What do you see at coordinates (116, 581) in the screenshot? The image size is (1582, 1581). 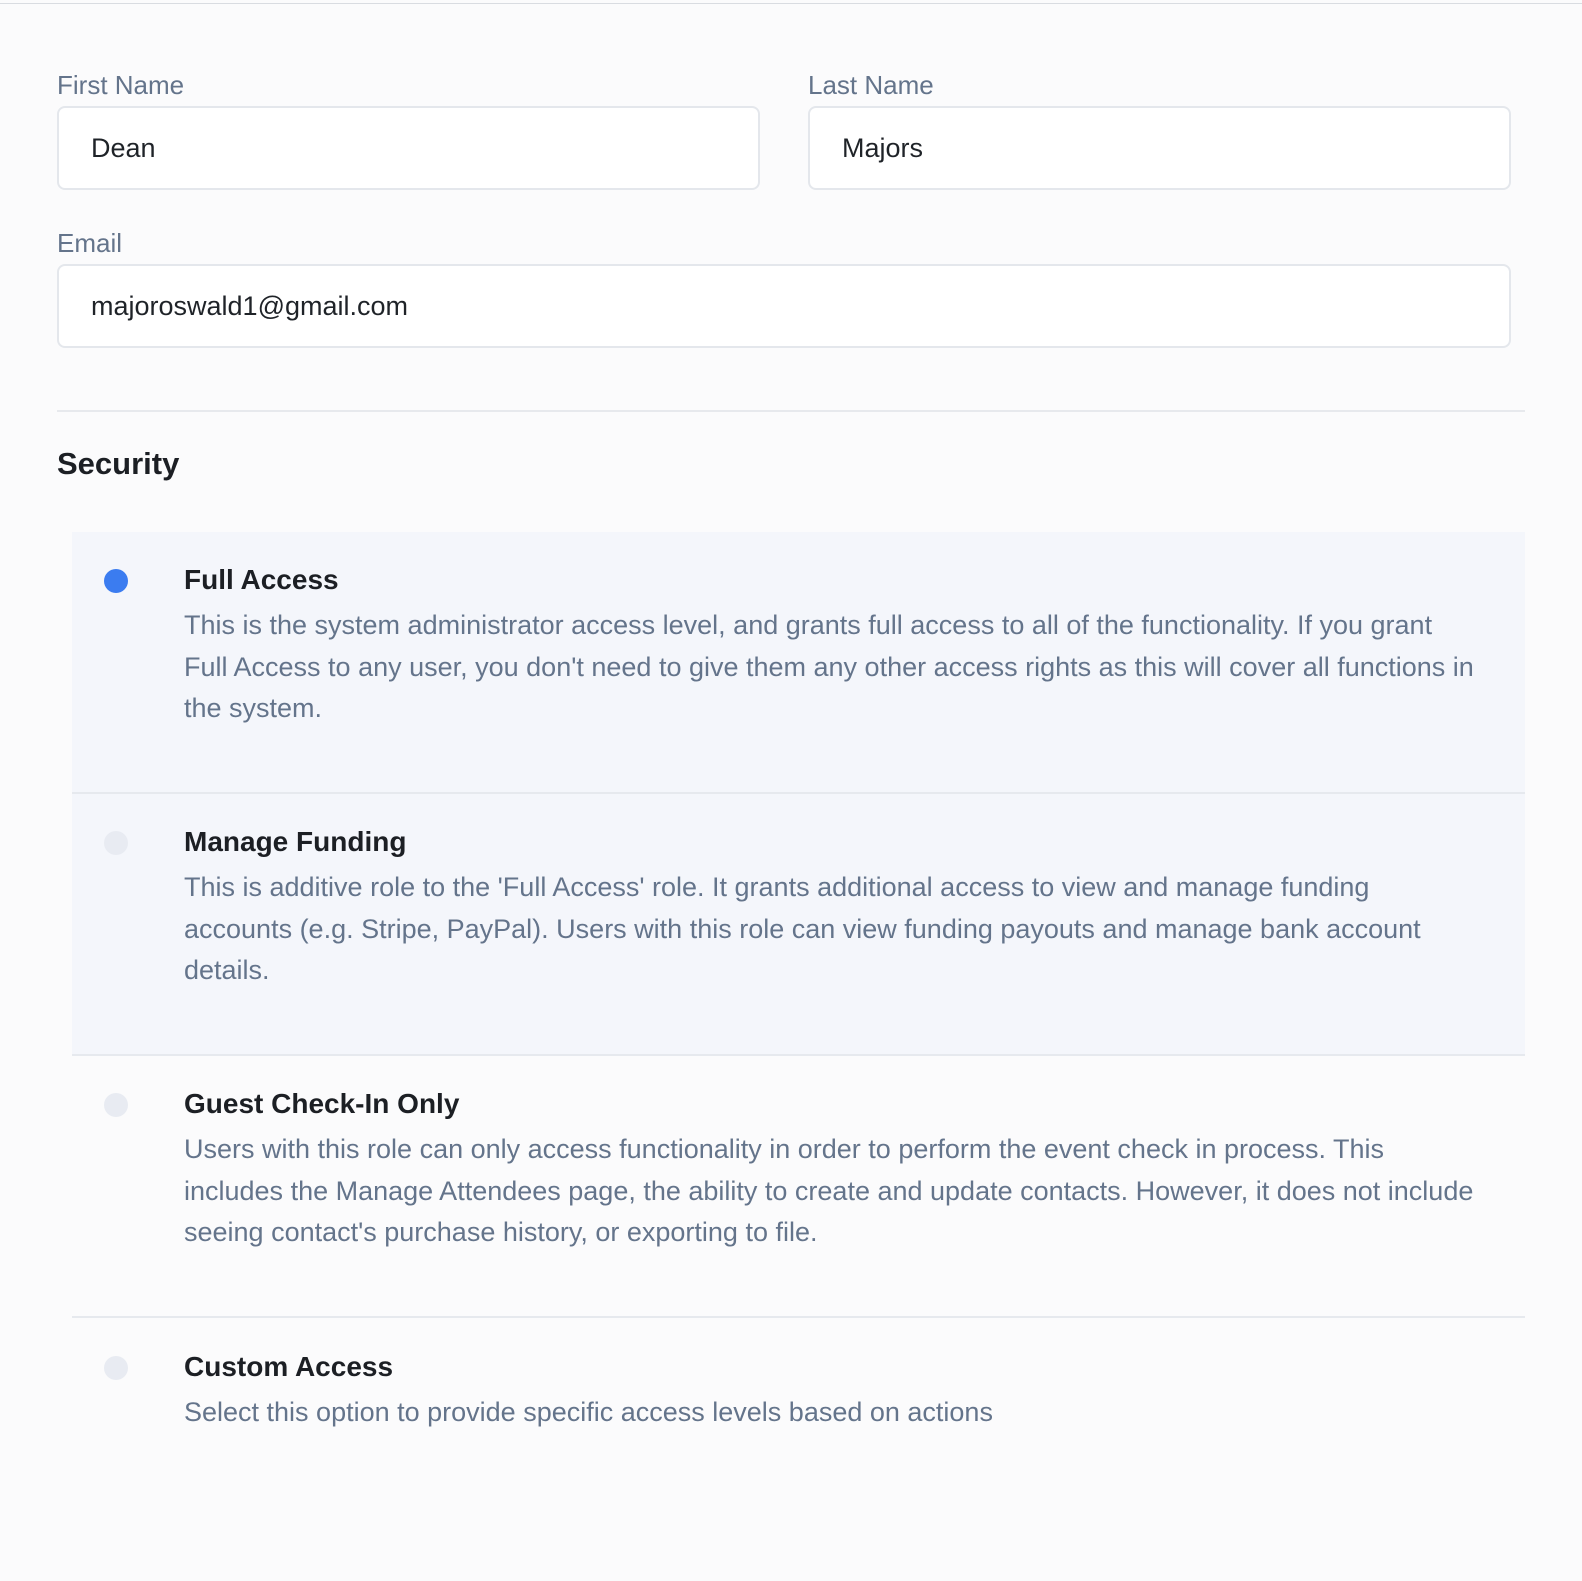 I see `radio-full-access` at bounding box center [116, 581].